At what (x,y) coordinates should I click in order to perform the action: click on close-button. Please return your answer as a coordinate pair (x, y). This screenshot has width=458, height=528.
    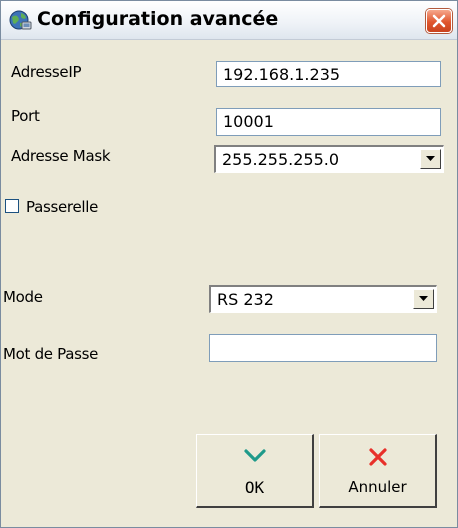
    Looking at the image, I should click on (439, 21).